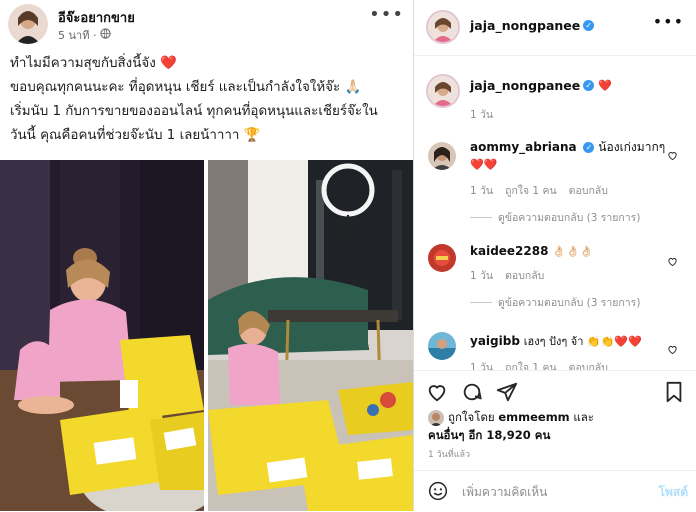  Describe the element at coordinates (525, 85) in the screenshot. I see `caption-username: jaja_nongpanee` at that location.